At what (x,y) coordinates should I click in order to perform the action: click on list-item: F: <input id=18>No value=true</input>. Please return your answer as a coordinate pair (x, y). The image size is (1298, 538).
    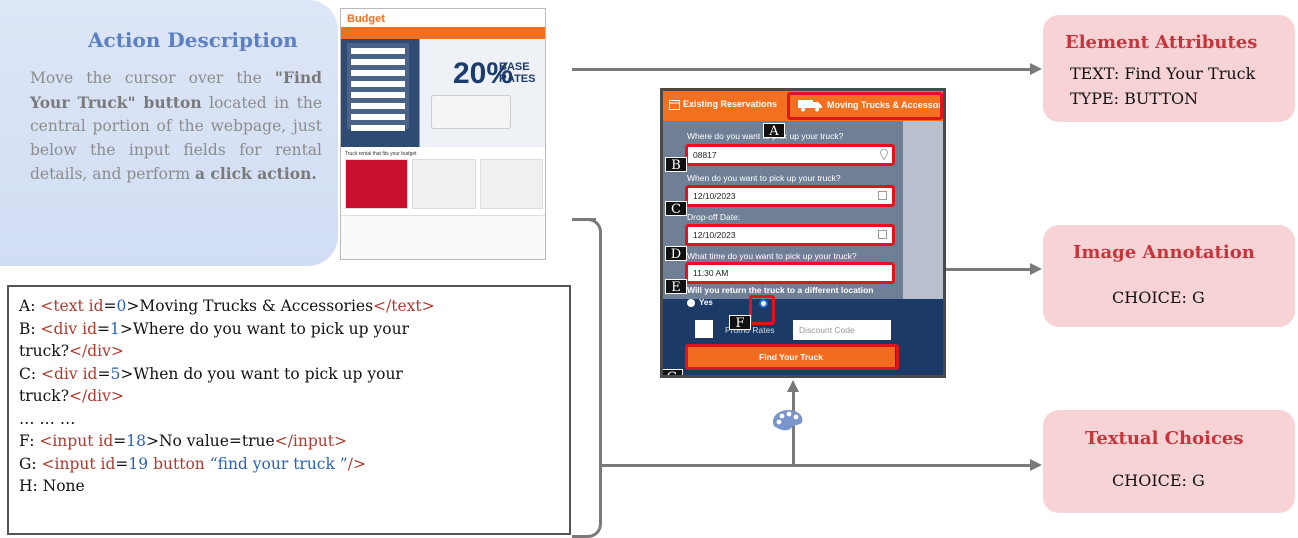
    Looking at the image, I should click on (183, 441).